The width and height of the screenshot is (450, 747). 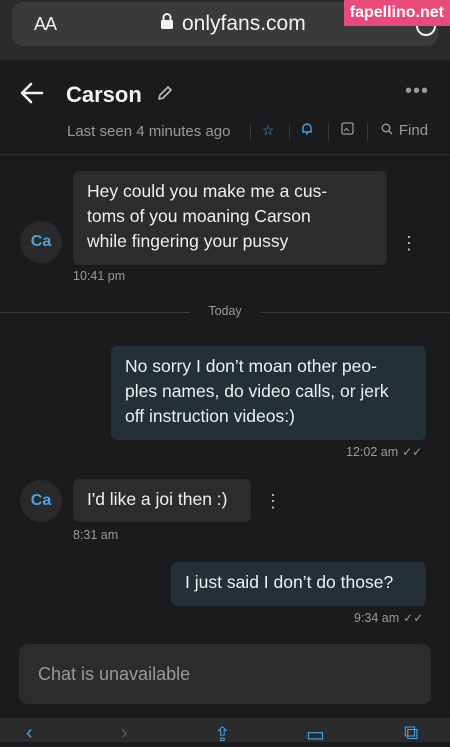 I want to click on message-timestamp: 10:41 pm, so click(x=99, y=276).